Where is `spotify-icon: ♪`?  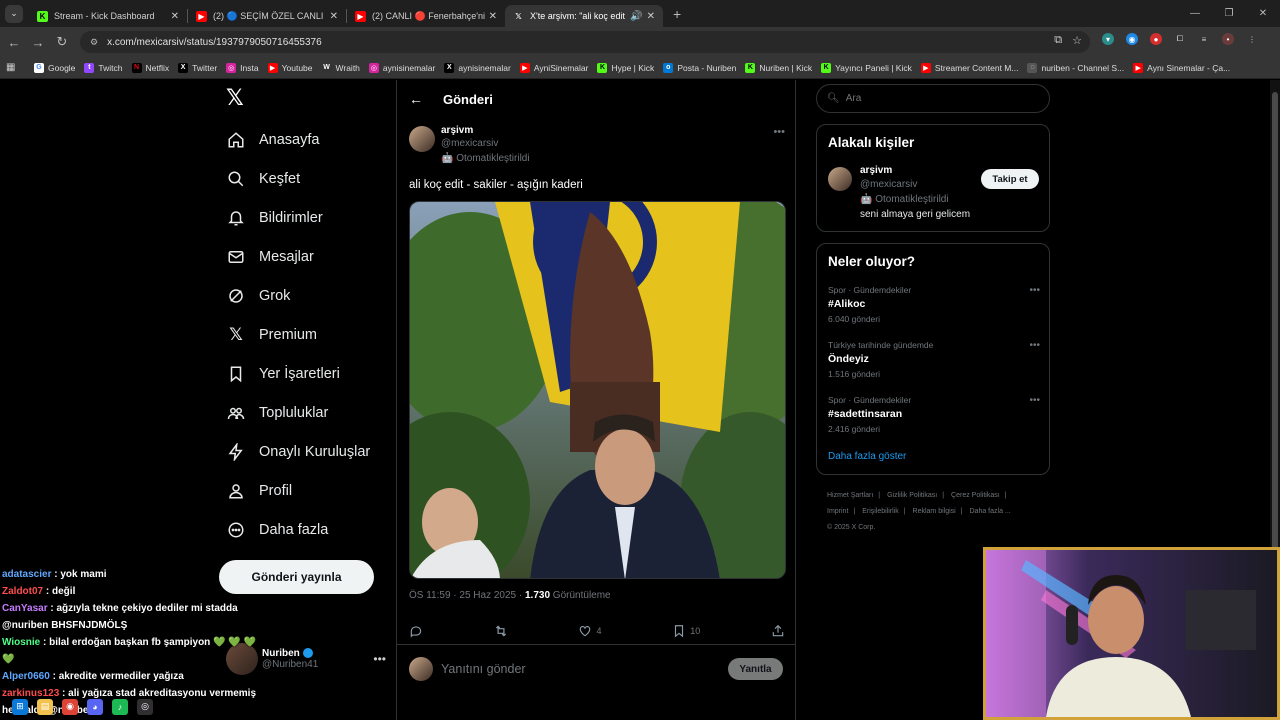
spotify-icon: ♪ is located at coordinates (120, 706).